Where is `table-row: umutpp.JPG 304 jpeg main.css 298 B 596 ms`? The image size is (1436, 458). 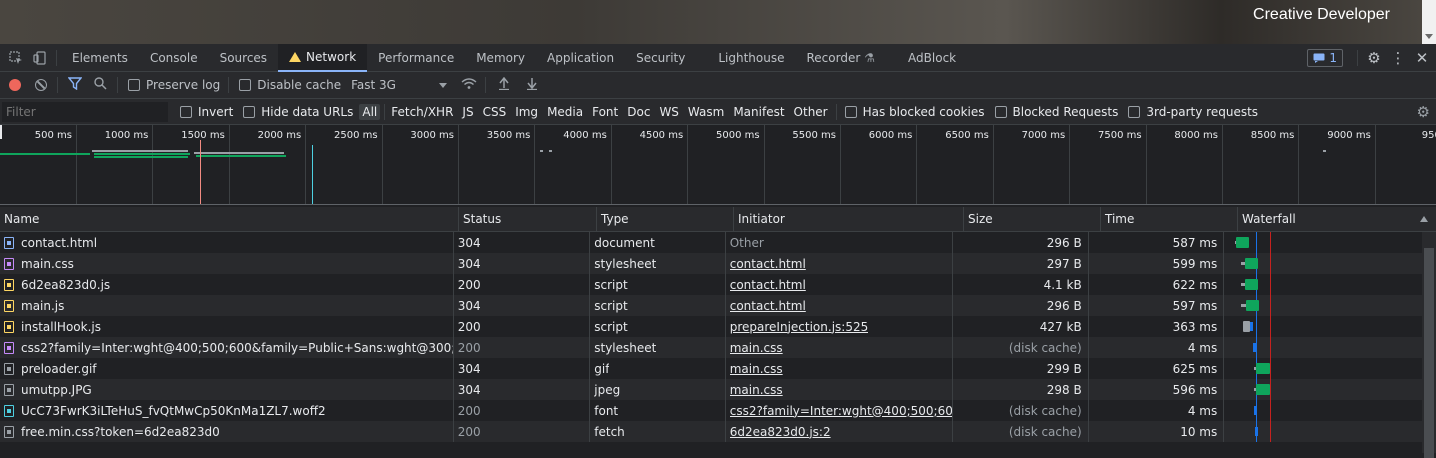 table-row: umutpp.JPG 304 jpeg main.css 298 B 596 ms is located at coordinates (711, 389).